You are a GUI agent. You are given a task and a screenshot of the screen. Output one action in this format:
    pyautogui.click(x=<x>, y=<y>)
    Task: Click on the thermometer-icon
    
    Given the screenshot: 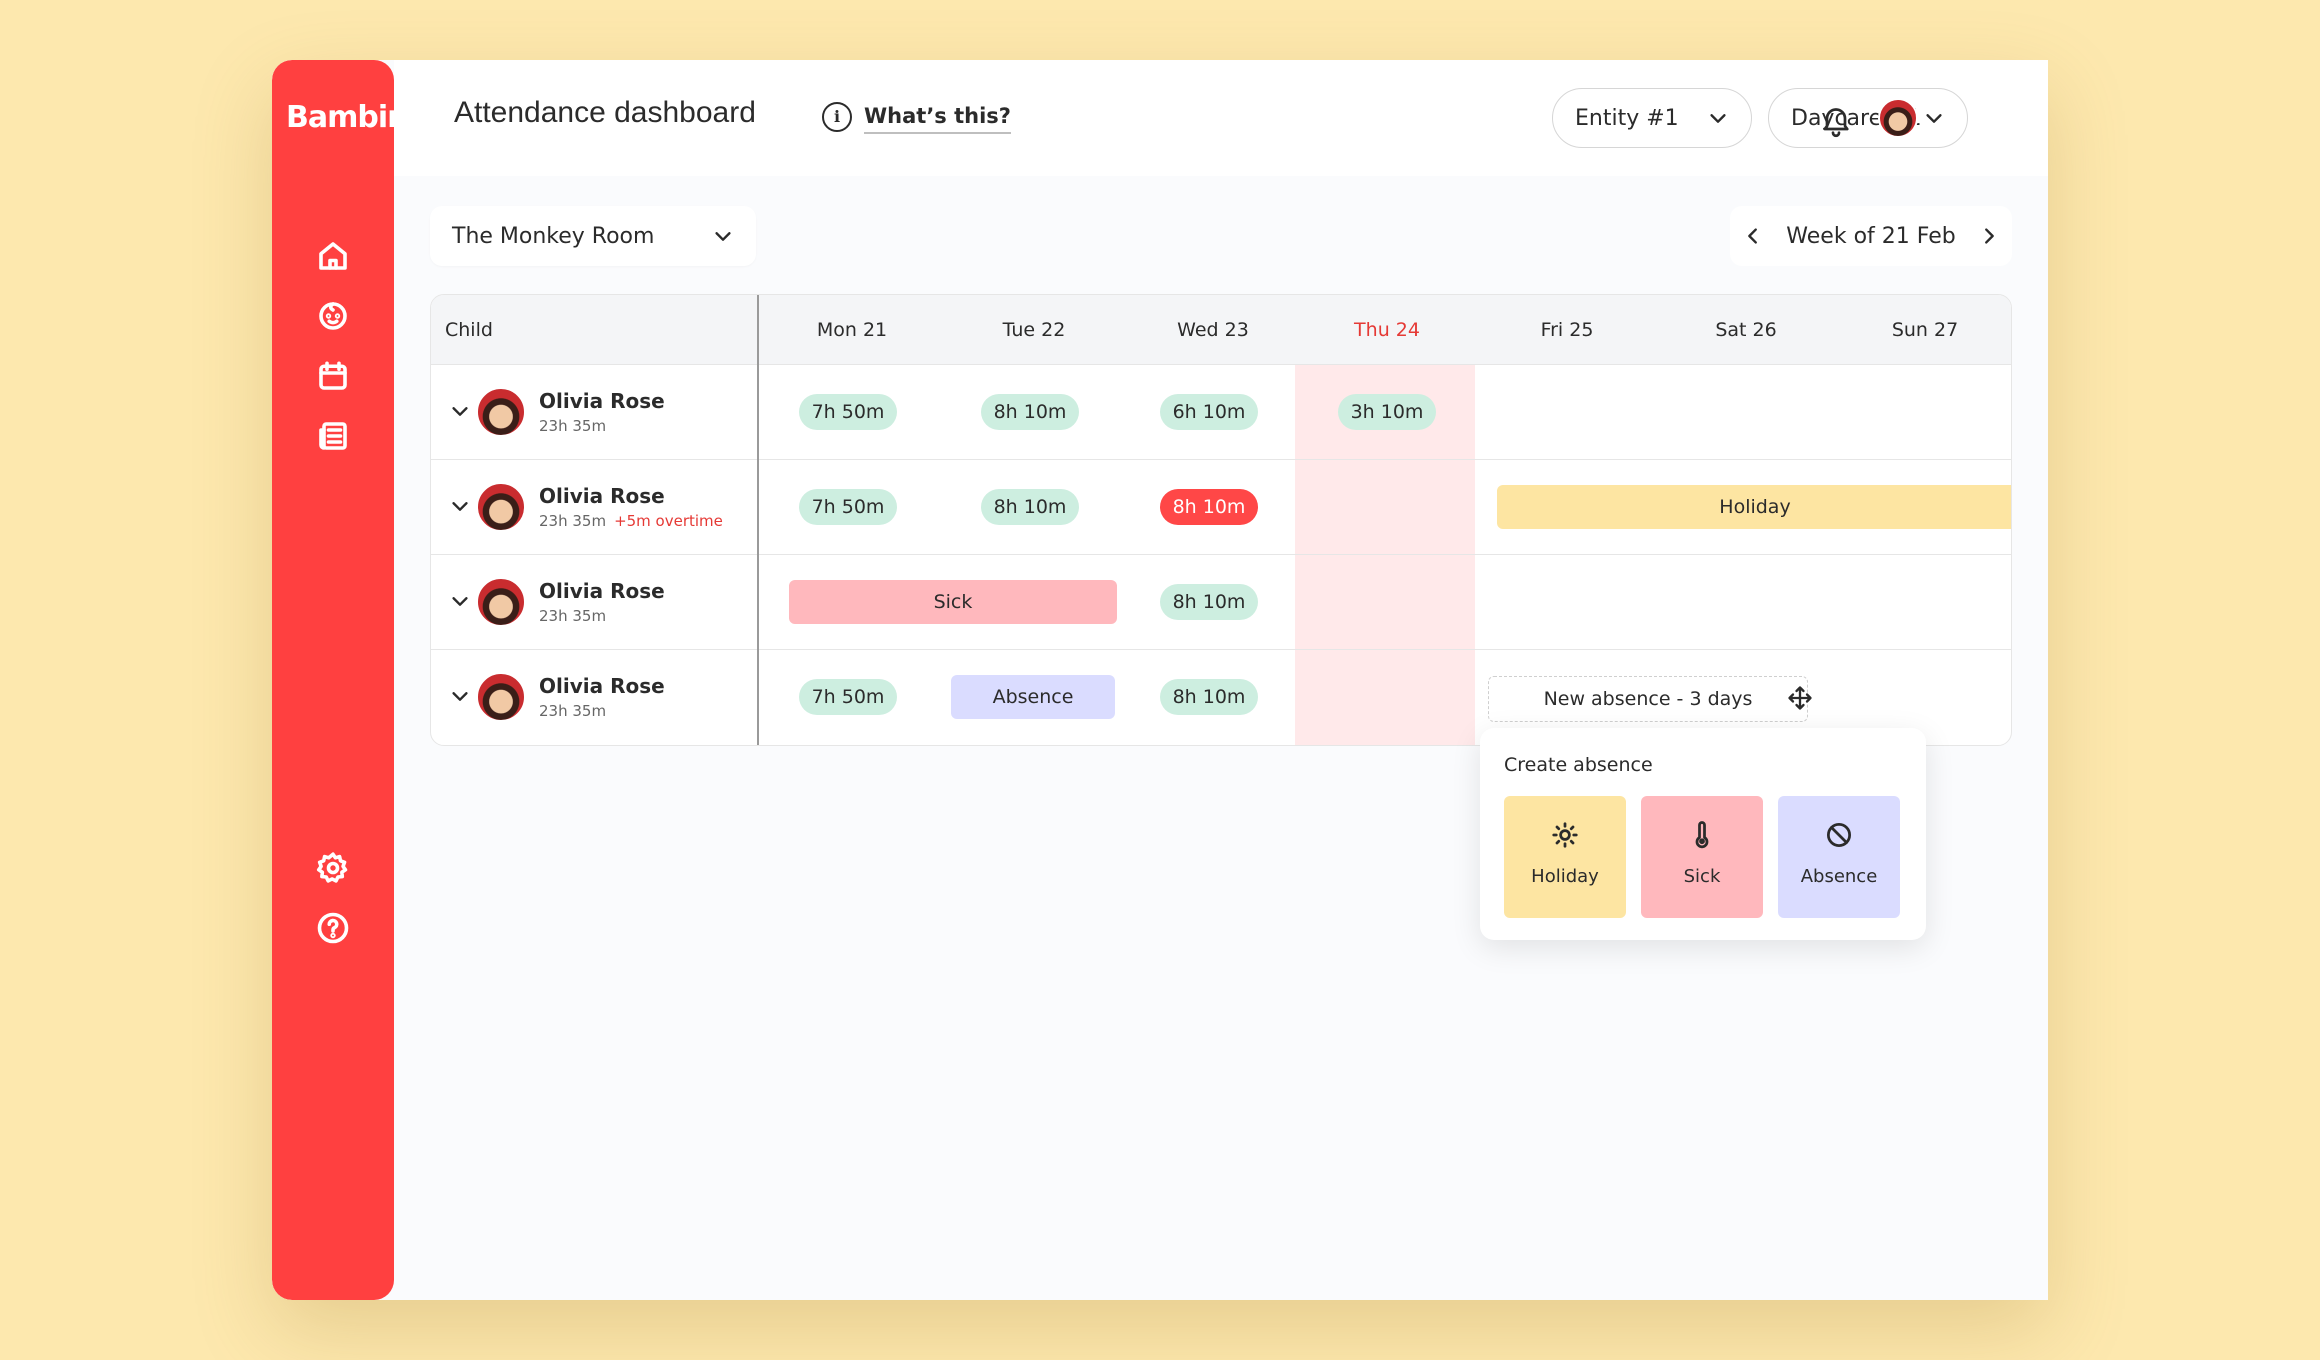 What is the action you would take?
    pyautogui.click(x=1702, y=835)
    